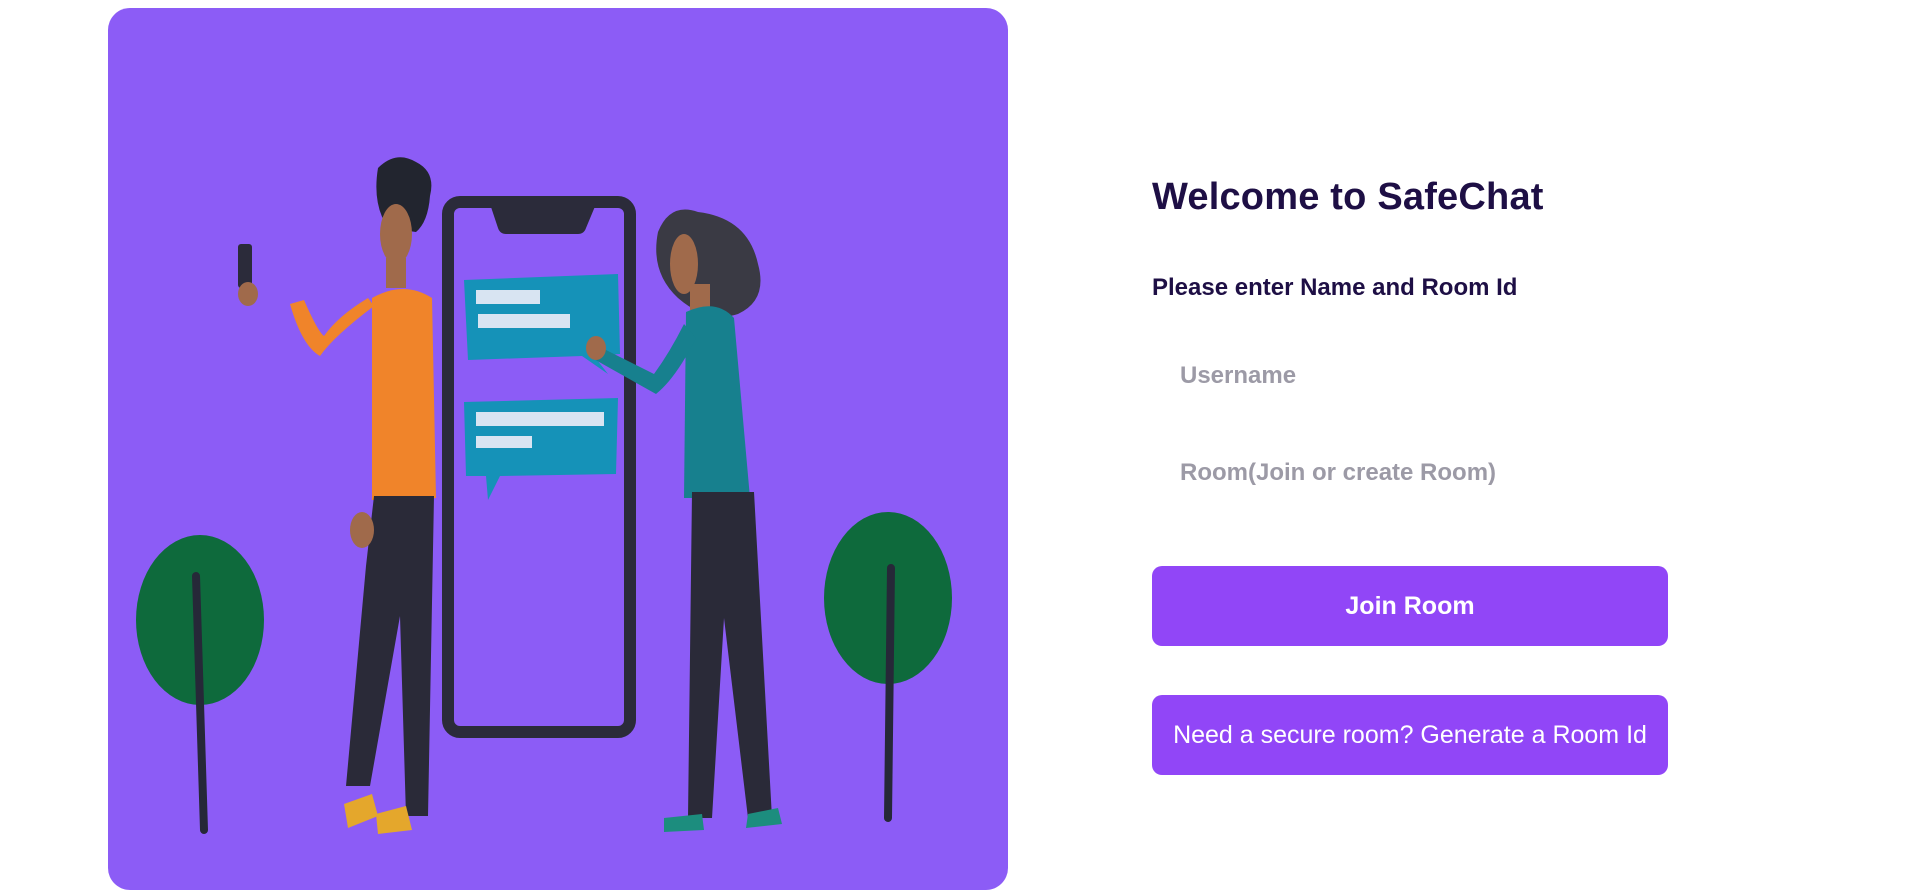 This screenshot has width=1912, height=892. What do you see at coordinates (337, 495) in the screenshot?
I see `man-figure` at bounding box center [337, 495].